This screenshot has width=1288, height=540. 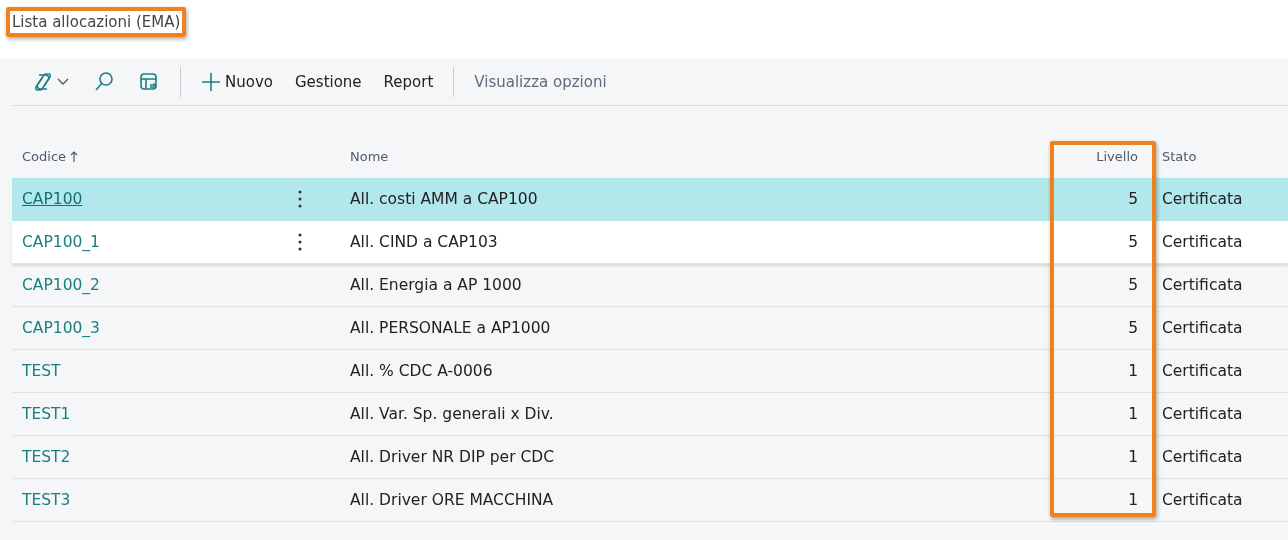 What do you see at coordinates (46, 457) in the screenshot?
I see `code-link: TEST2` at bounding box center [46, 457].